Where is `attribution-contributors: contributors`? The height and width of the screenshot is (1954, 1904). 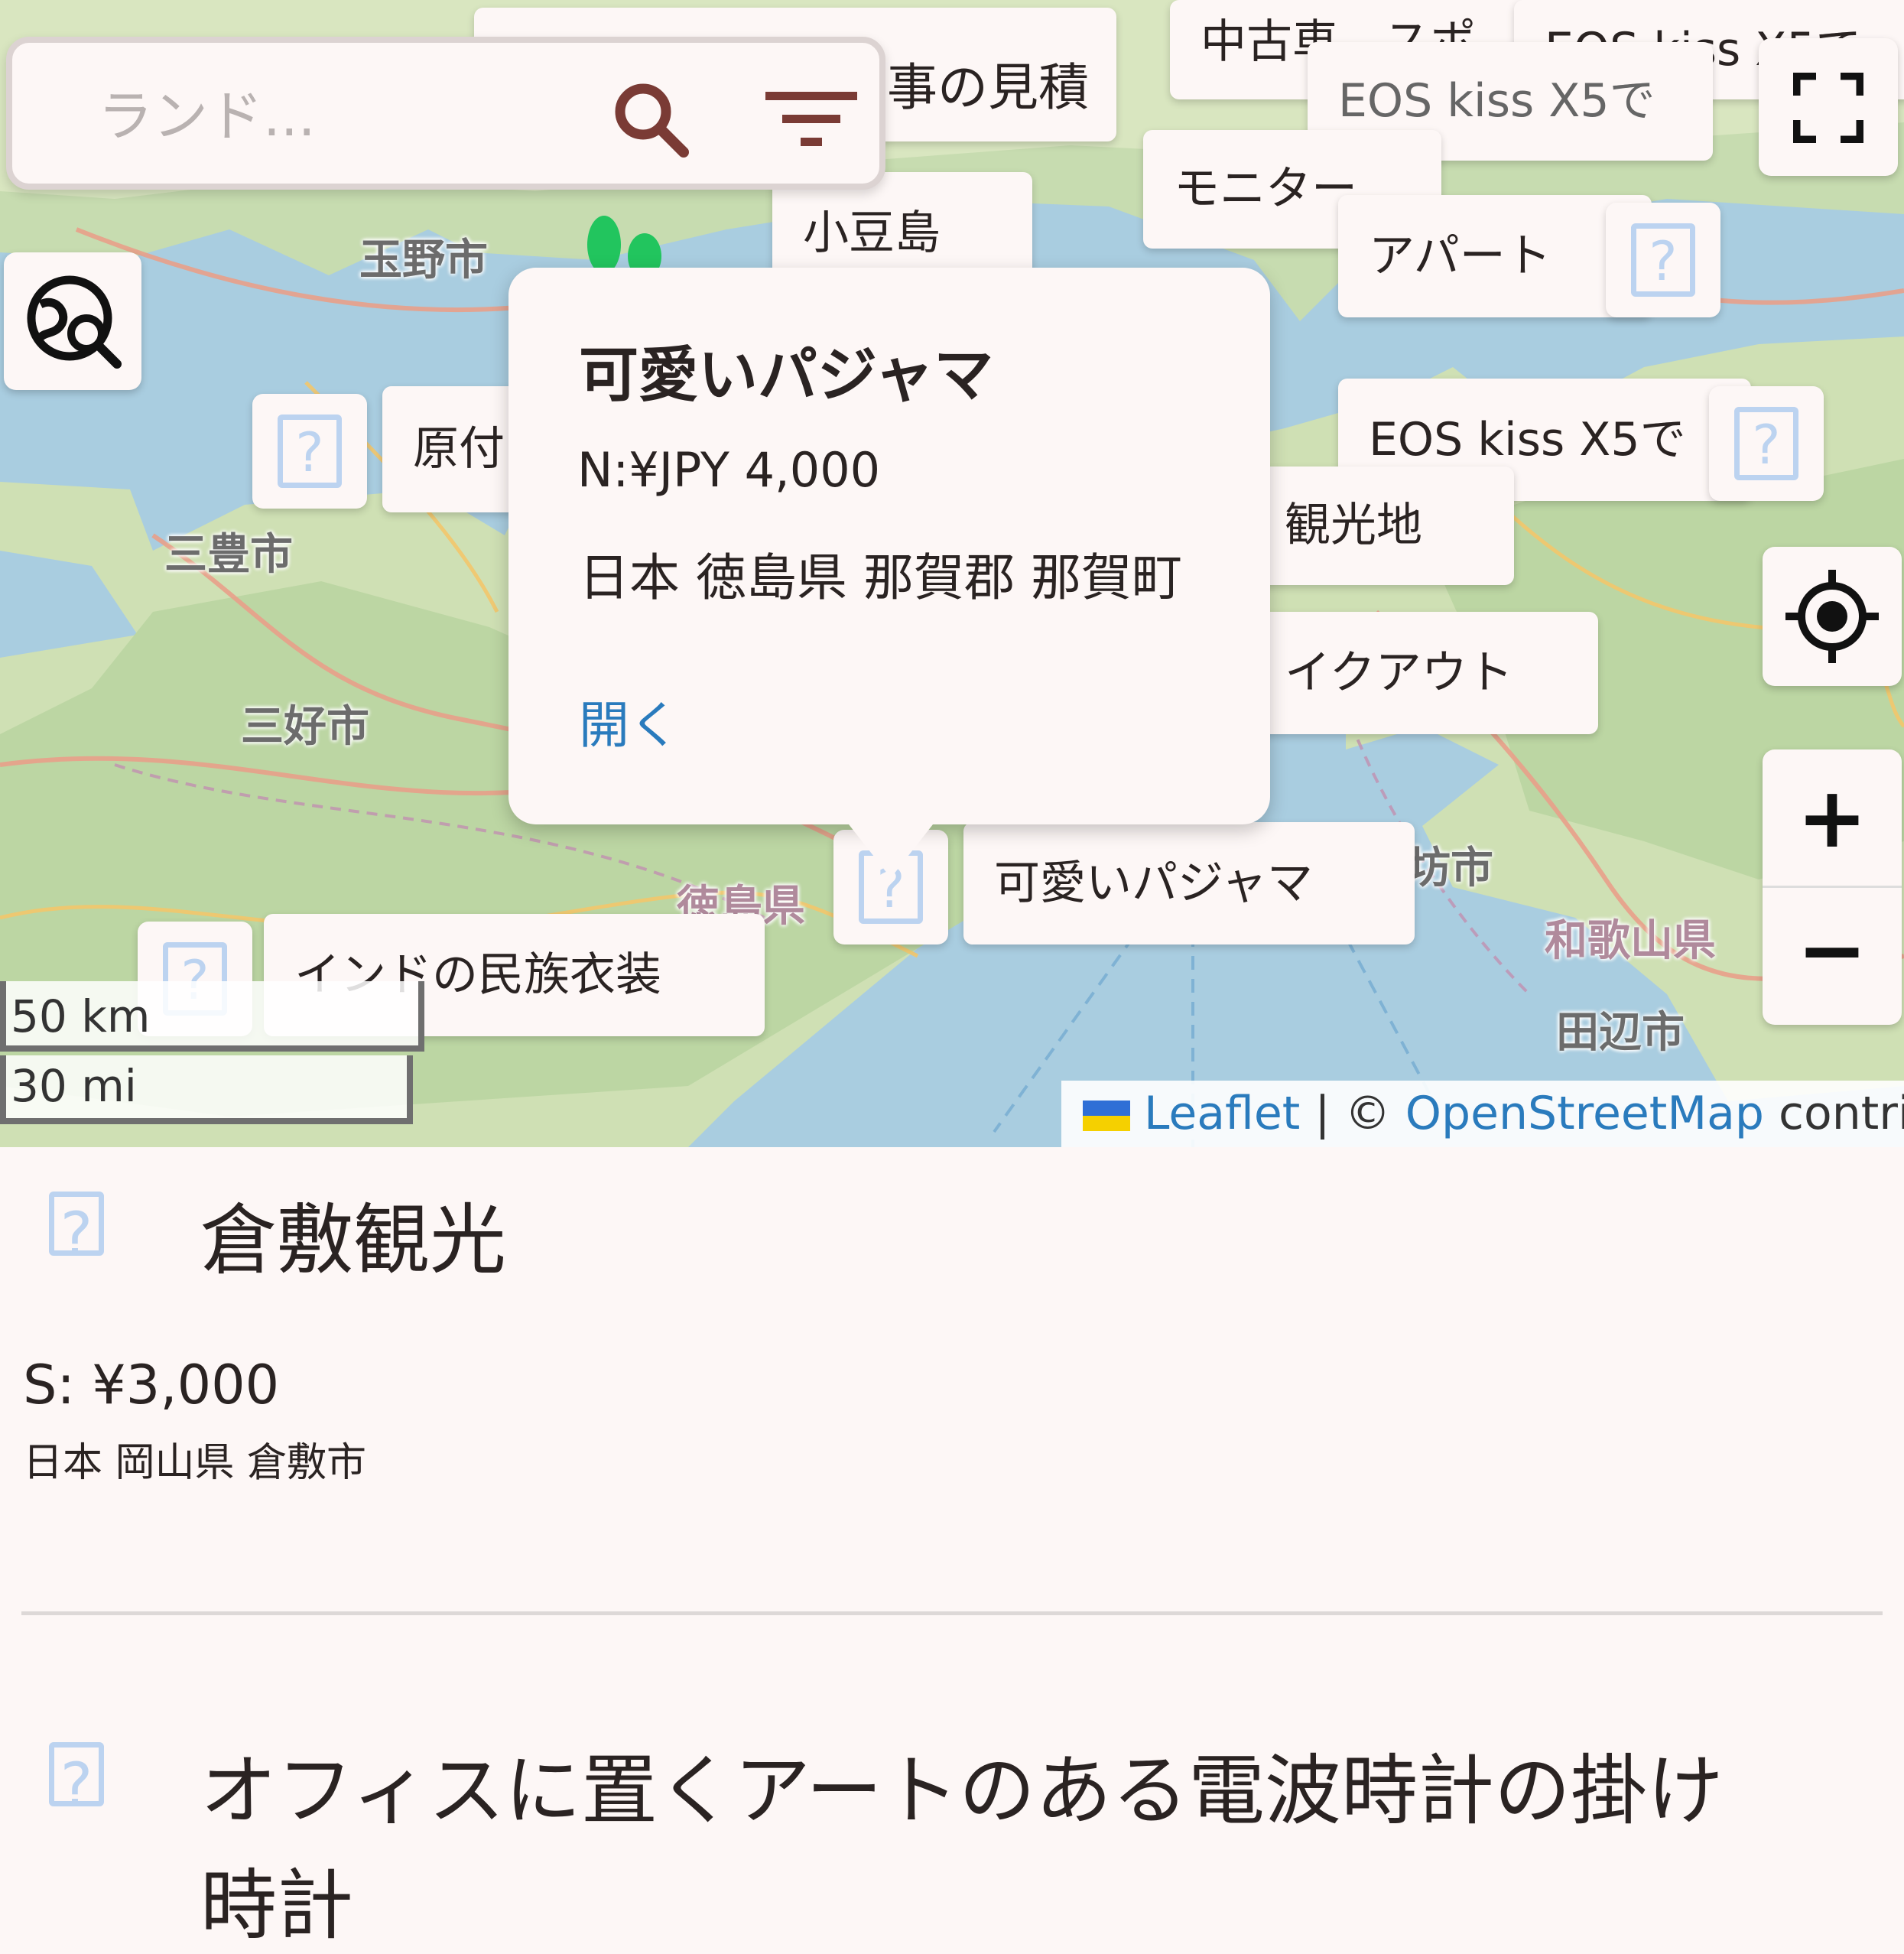 attribution-contributors: contributors is located at coordinates (1842, 1113).